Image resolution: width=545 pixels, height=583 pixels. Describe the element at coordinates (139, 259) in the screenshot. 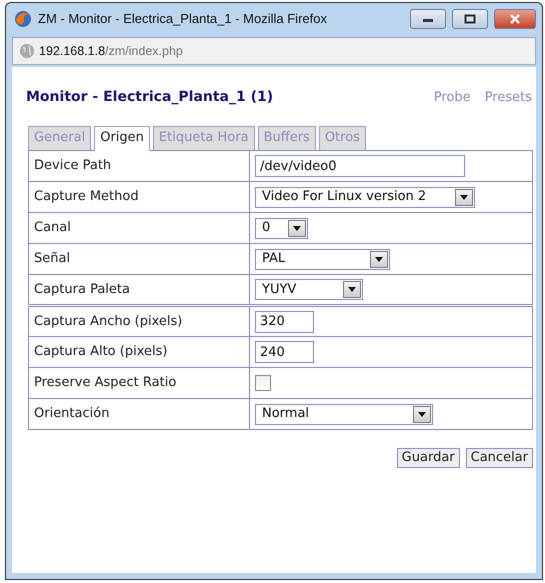

I see `field-label: Señal` at that location.